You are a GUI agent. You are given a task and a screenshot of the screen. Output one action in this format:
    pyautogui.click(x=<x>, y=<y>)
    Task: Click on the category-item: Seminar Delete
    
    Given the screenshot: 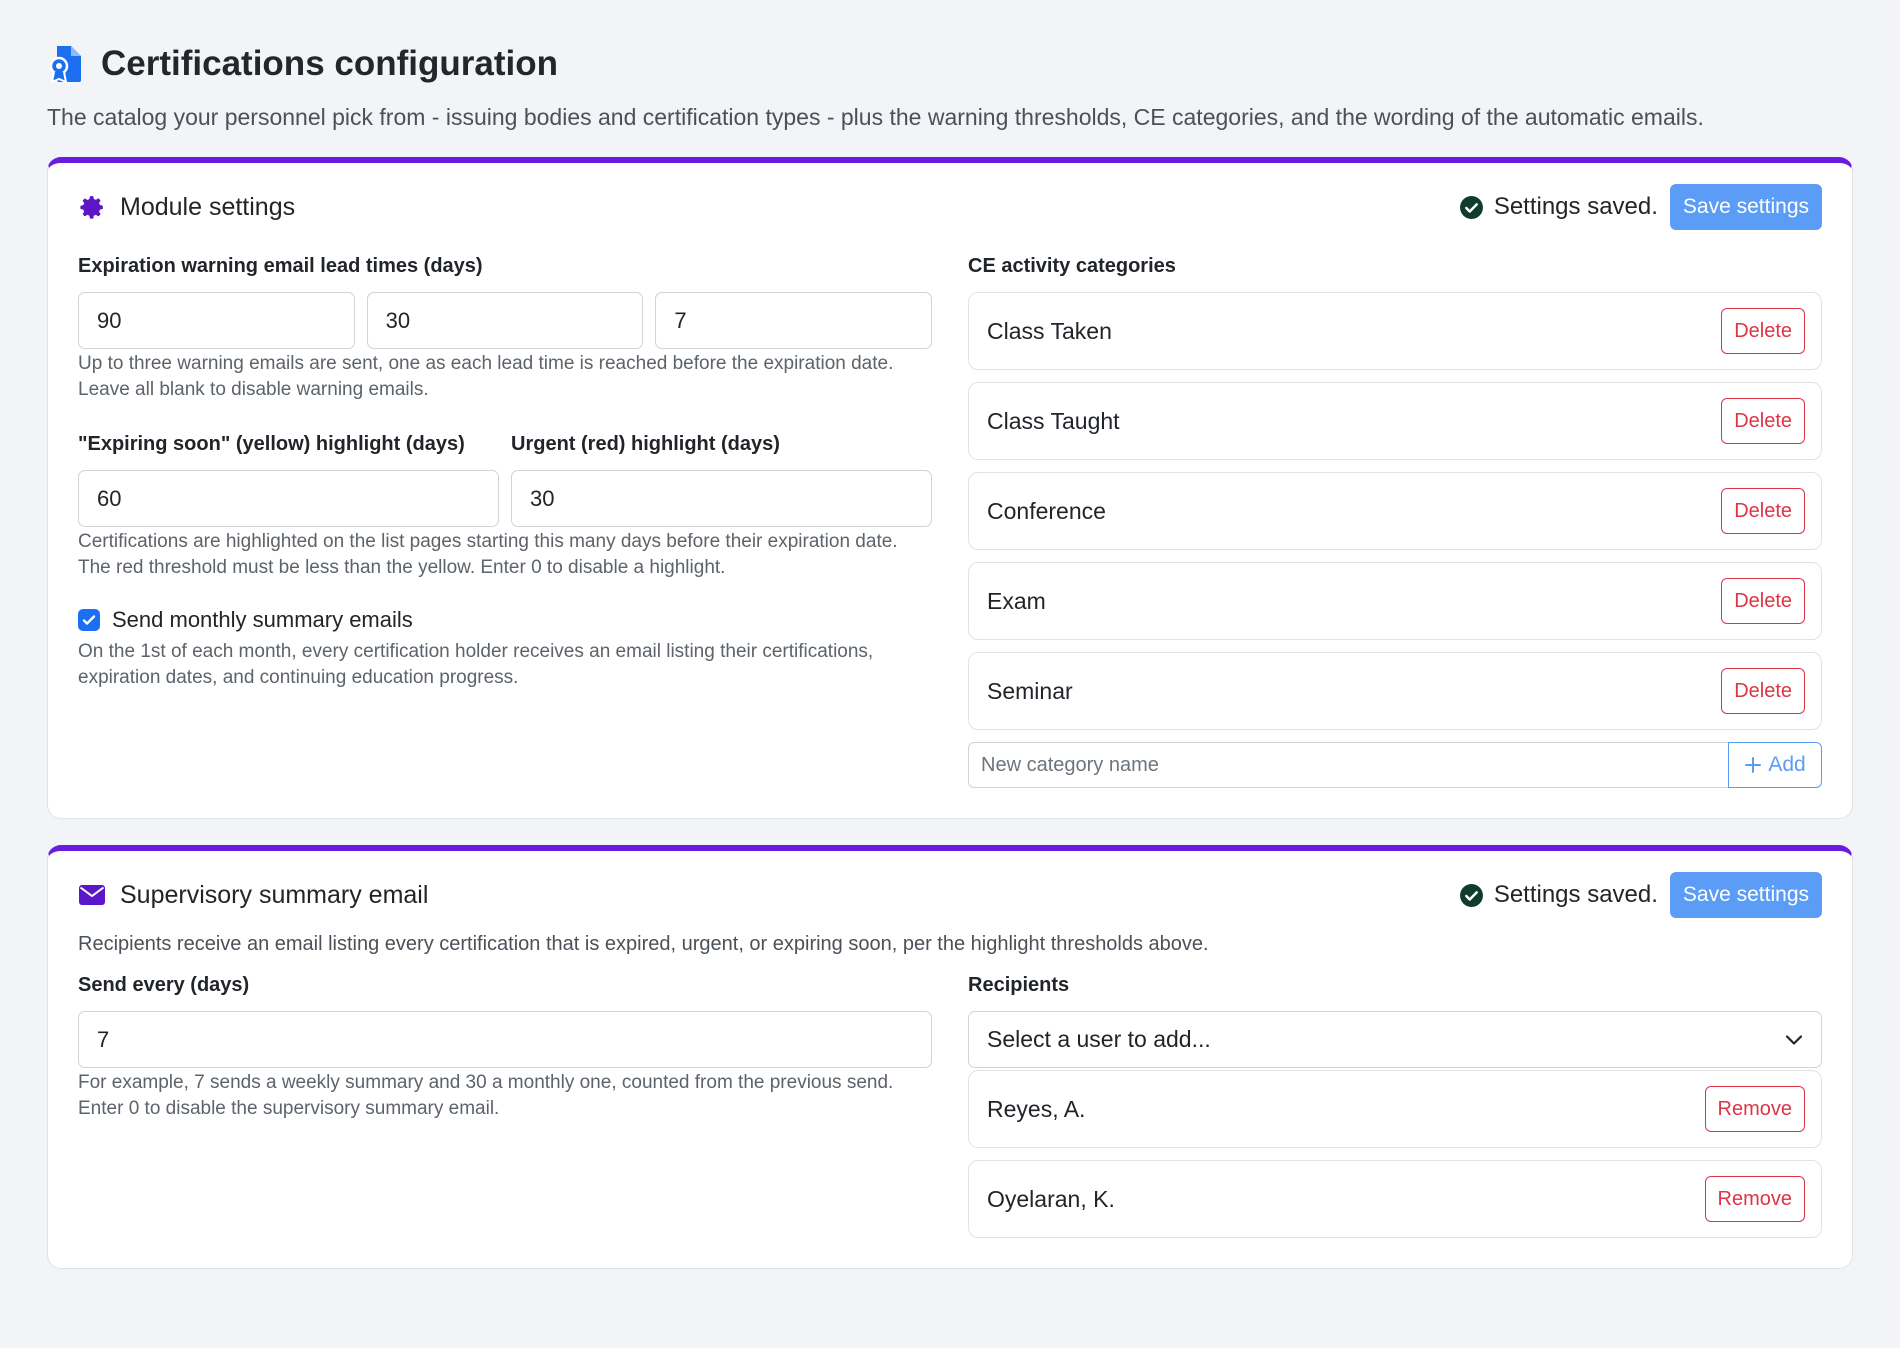 What is the action you would take?
    pyautogui.click(x=1395, y=691)
    